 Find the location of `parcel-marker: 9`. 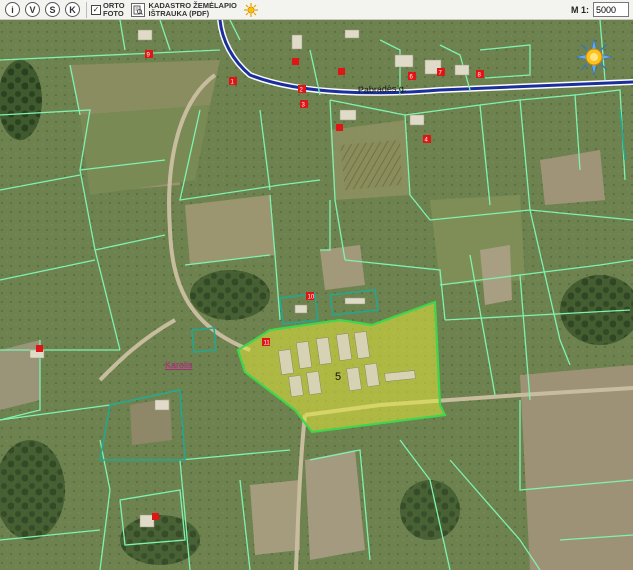

parcel-marker: 9 is located at coordinates (149, 54).